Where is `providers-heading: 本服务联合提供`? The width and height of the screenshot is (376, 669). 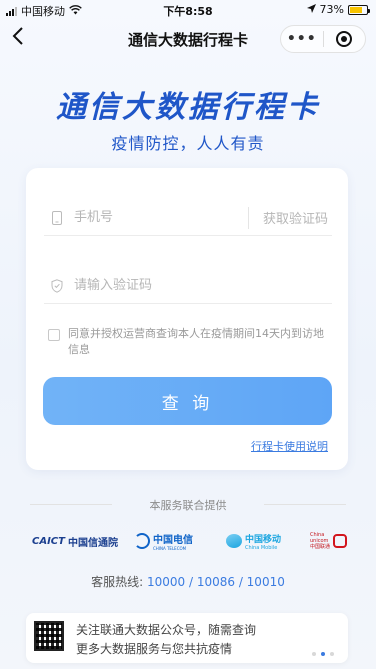 providers-heading: 本服务联合提供 is located at coordinates (188, 505).